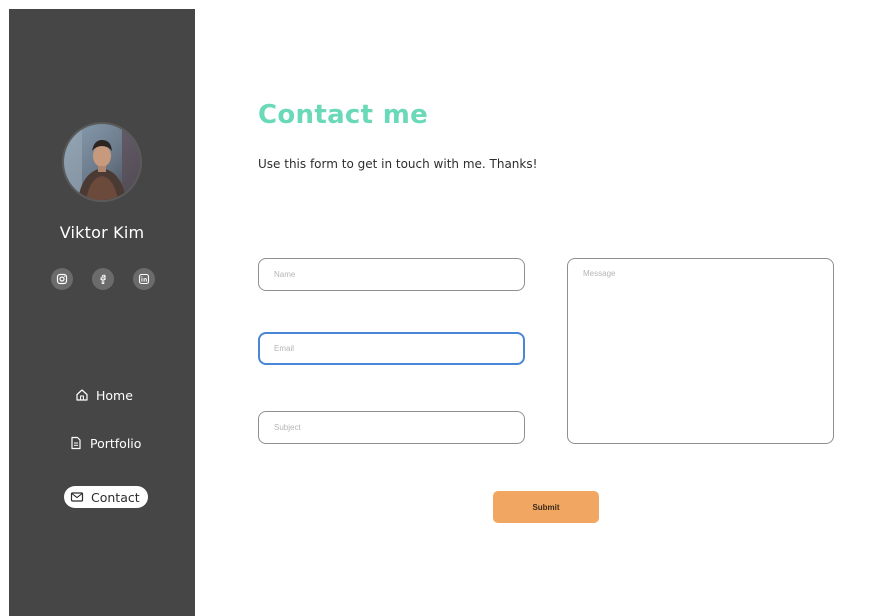 This screenshot has height=616, width=884. I want to click on home-icon, so click(82, 395).